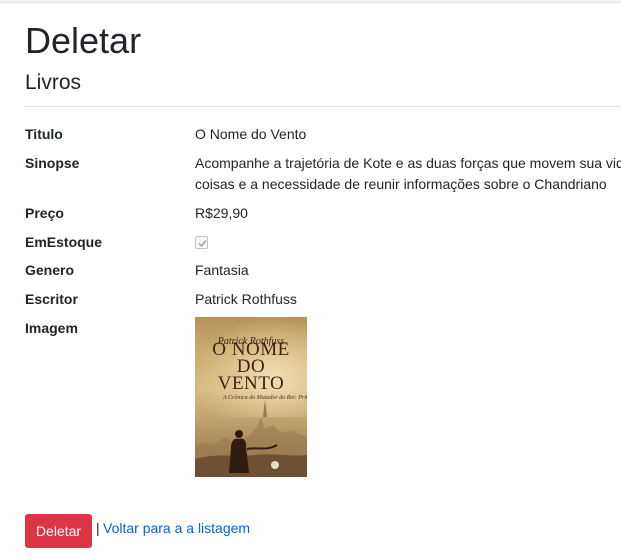 The image size is (621, 559). Describe the element at coordinates (251, 438) in the screenshot. I see `cover-illustration` at that location.